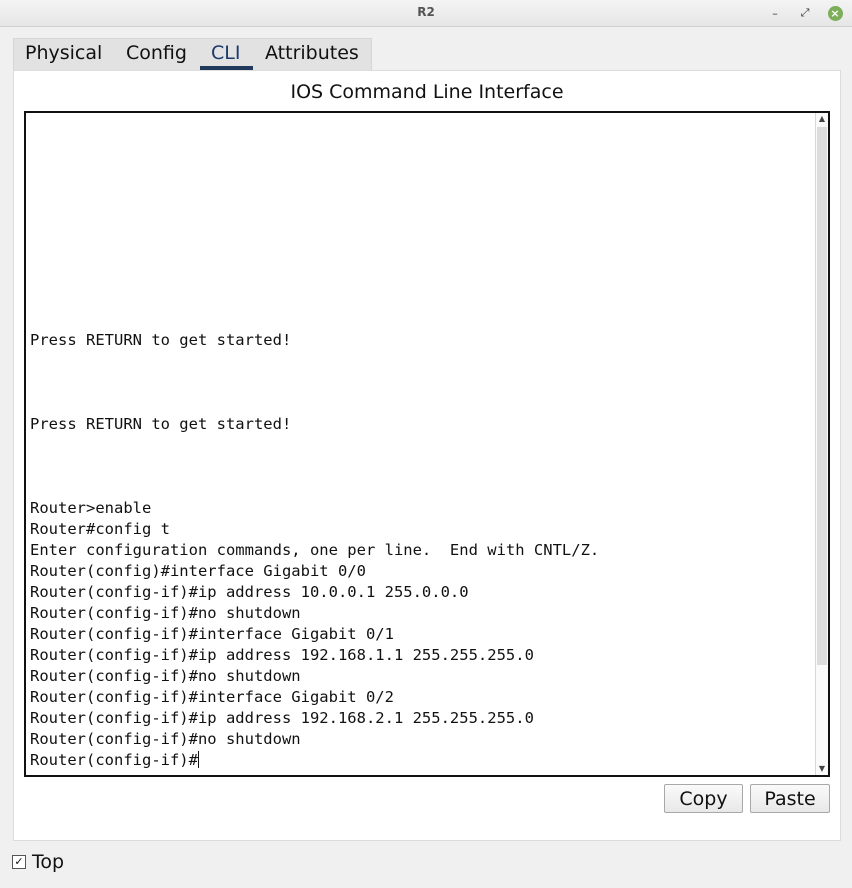  Describe the element at coordinates (212, 634) in the screenshot. I see `terminal-line: Router(config-if)#interface Gigabit 0/1` at that location.